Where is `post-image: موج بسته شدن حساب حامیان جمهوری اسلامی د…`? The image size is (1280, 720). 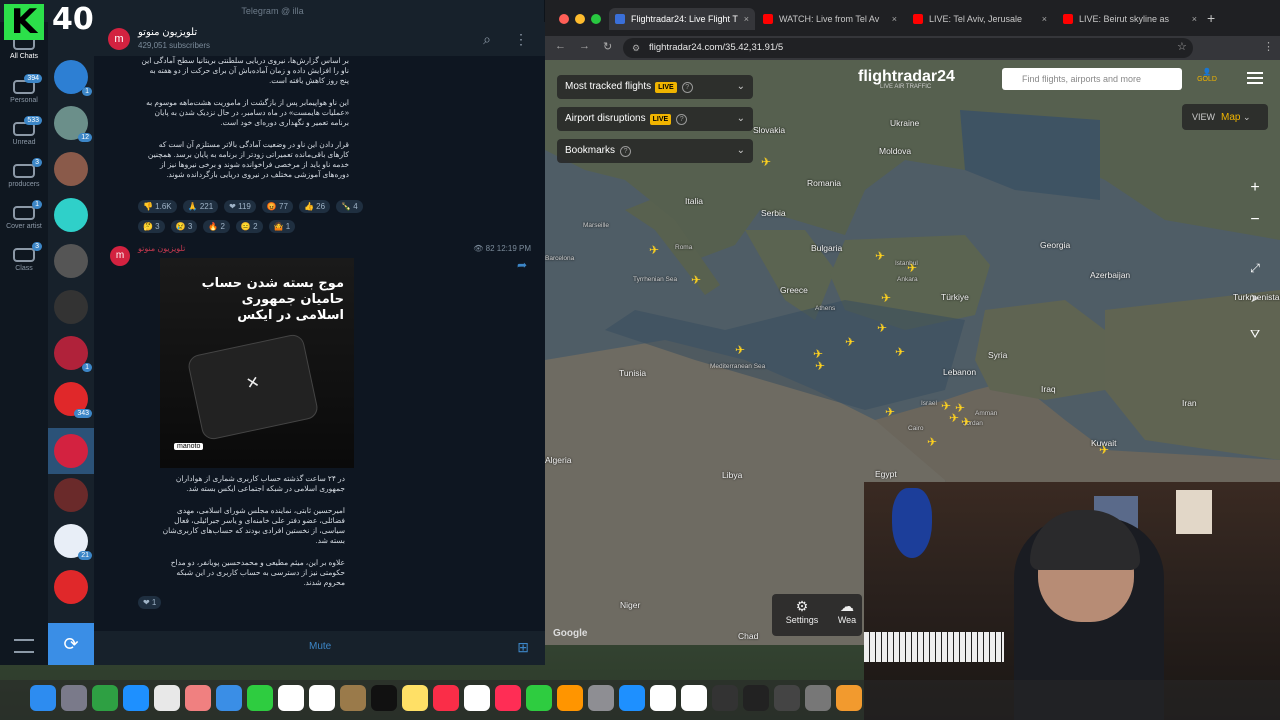
post-image: موج بسته شدن حساب حامیان جمهوری اسلامی د… is located at coordinates (257, 363).